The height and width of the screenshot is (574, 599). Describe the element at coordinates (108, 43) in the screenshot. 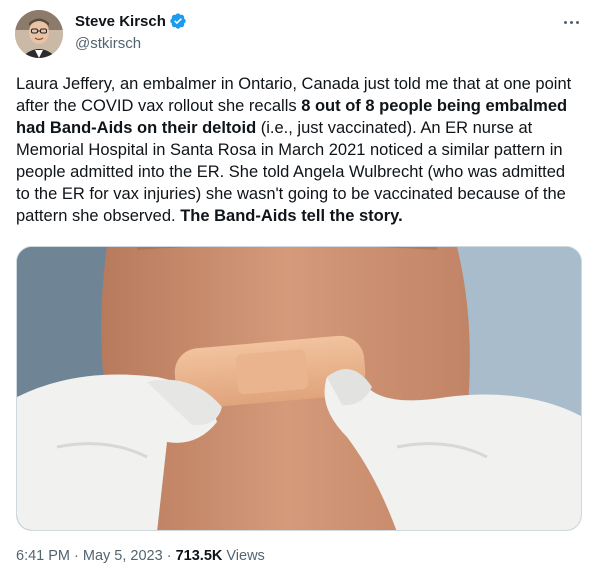

I see `author-handle: @stkirsch` at that location.